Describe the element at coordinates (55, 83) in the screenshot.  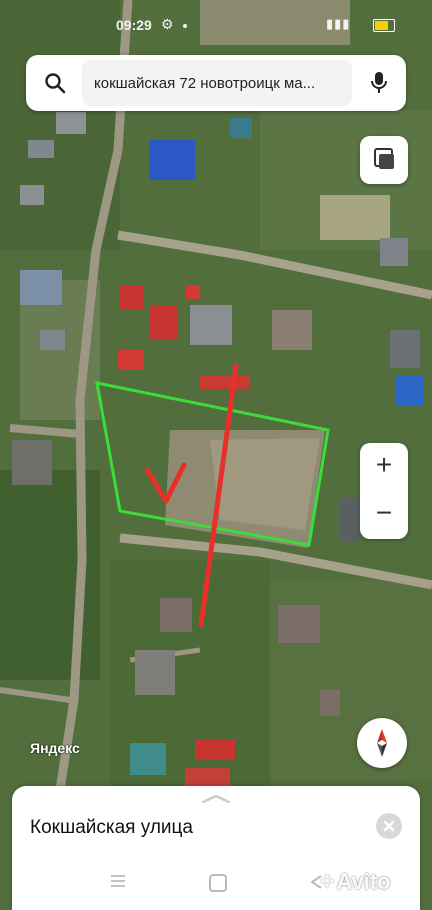
I see `search-icon` at that location.